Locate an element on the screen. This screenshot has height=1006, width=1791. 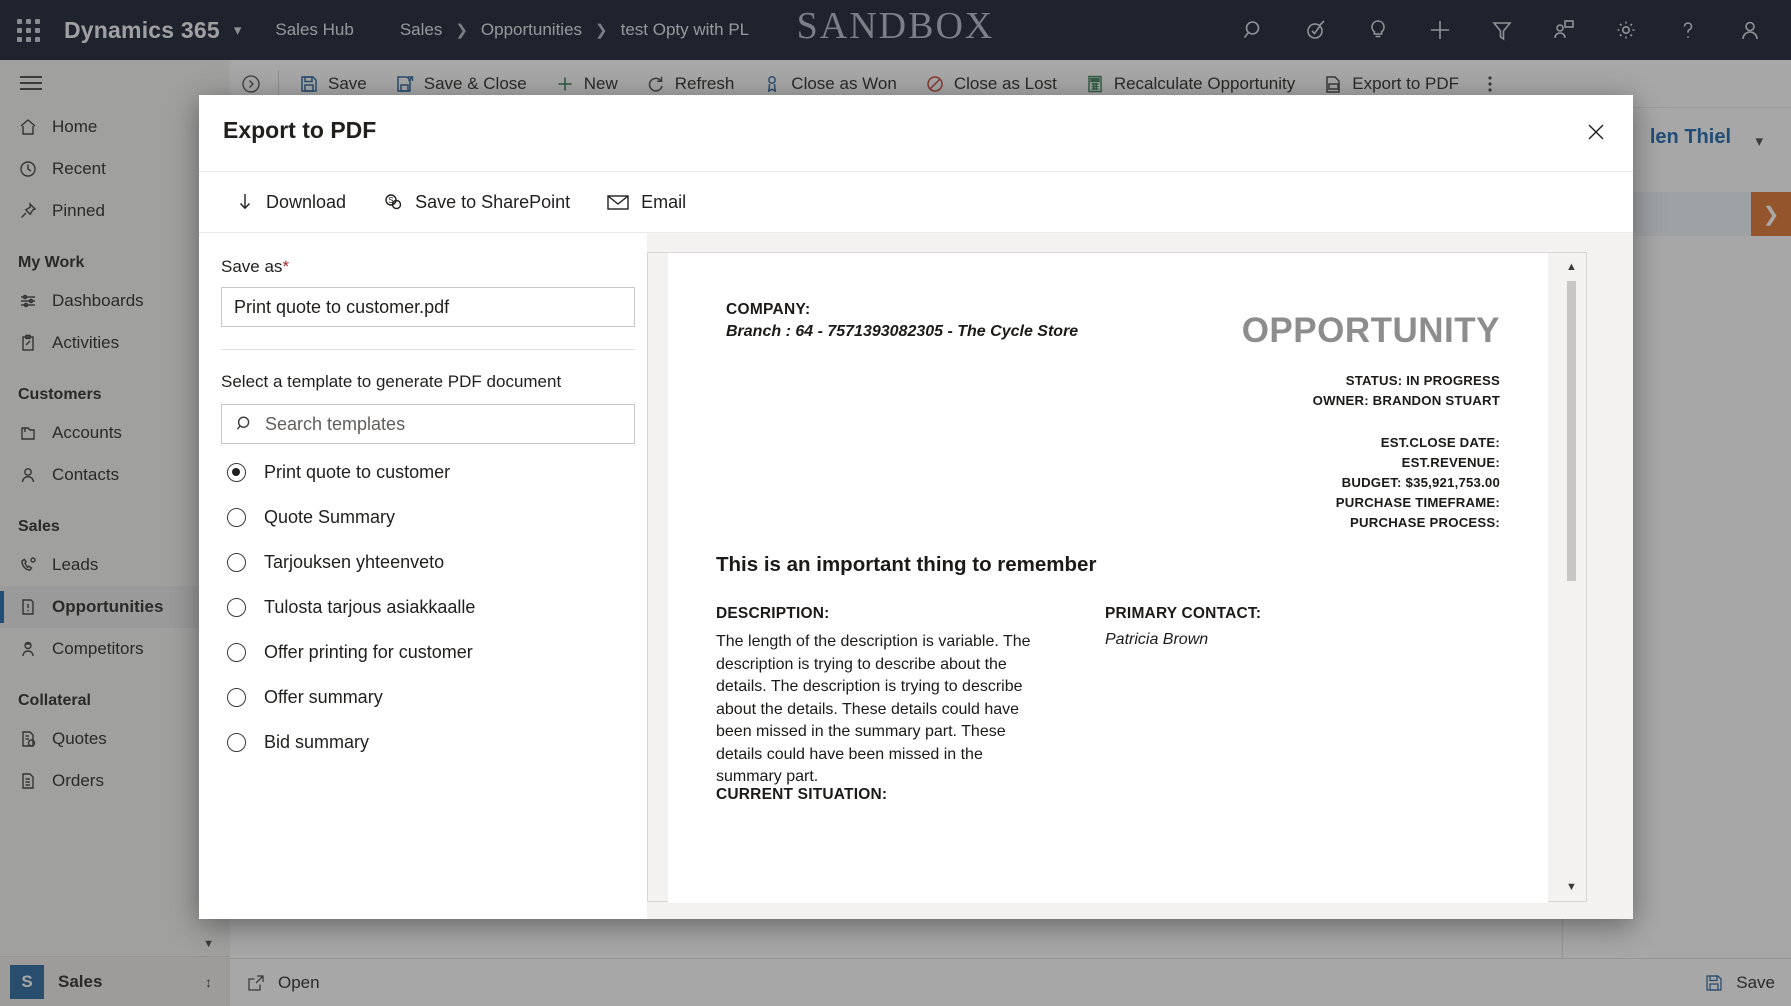
template-option-label: Tarjouksen yhteenveto is located at coordinates (354, 562).